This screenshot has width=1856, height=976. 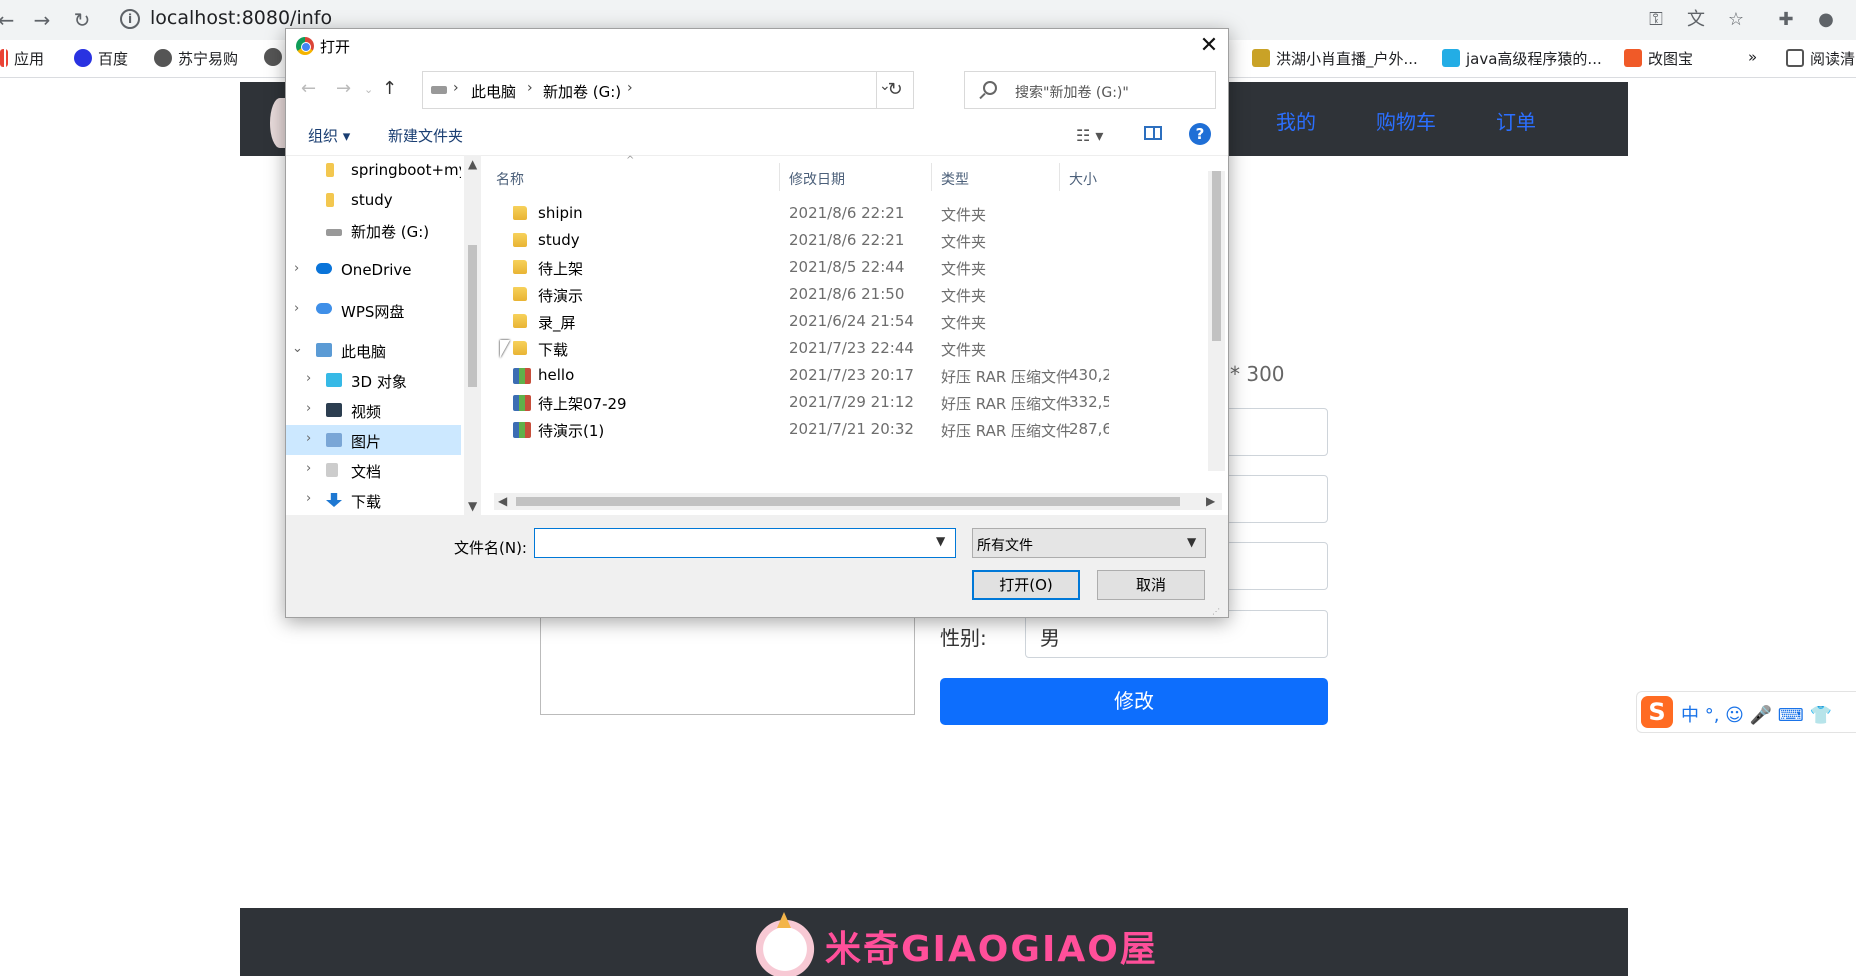 What do you see at coordinates (1134, 701) in the screenshot?
I see `submit-button: 修改` at bounding box center [1134, 701].